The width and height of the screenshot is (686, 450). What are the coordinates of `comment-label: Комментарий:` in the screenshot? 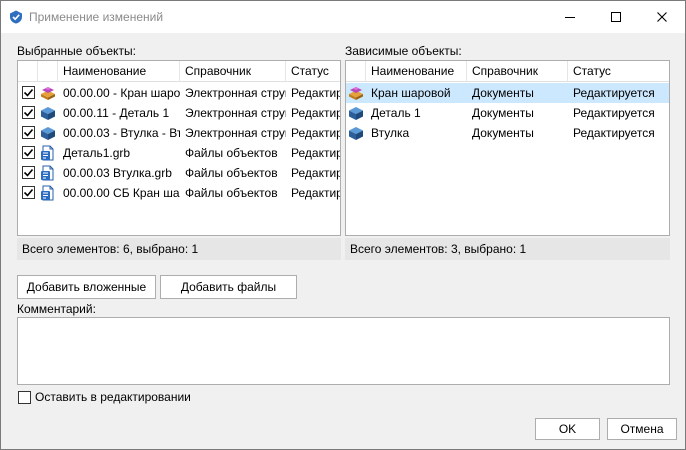 It's located at (56, 309).